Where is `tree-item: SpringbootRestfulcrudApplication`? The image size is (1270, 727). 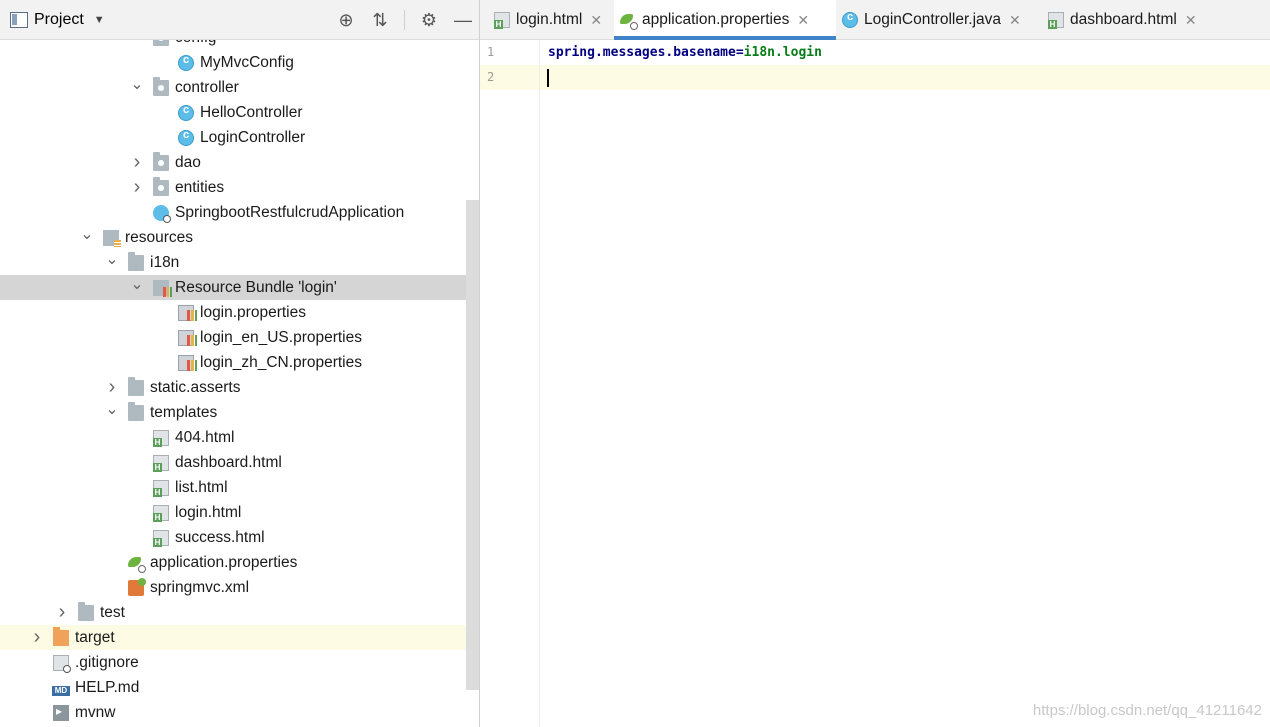 tree-item: SpringbootRestfulcrudApplication is located at coordinates (233, 212).